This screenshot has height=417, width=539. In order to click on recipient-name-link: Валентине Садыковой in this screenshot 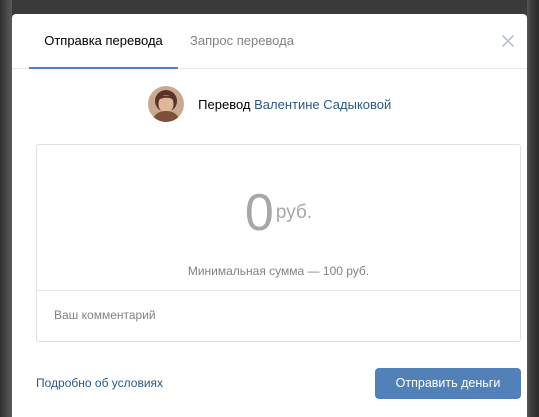, I will do `click(322, 104)`.